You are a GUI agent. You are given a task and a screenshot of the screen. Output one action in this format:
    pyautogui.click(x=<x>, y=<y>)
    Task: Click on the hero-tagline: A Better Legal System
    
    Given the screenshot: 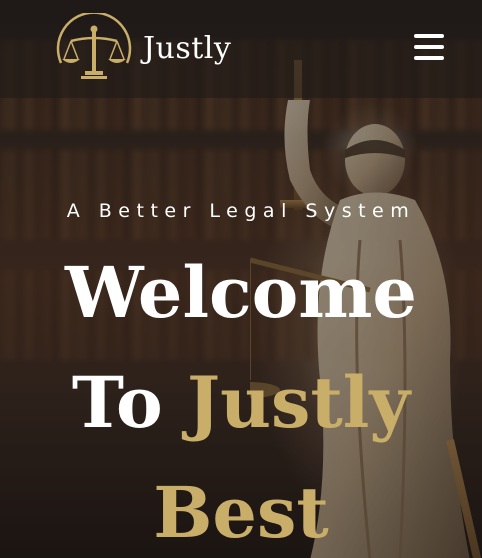 What is the action you would take?
    pyautogui.click(x=241, y=211)
    